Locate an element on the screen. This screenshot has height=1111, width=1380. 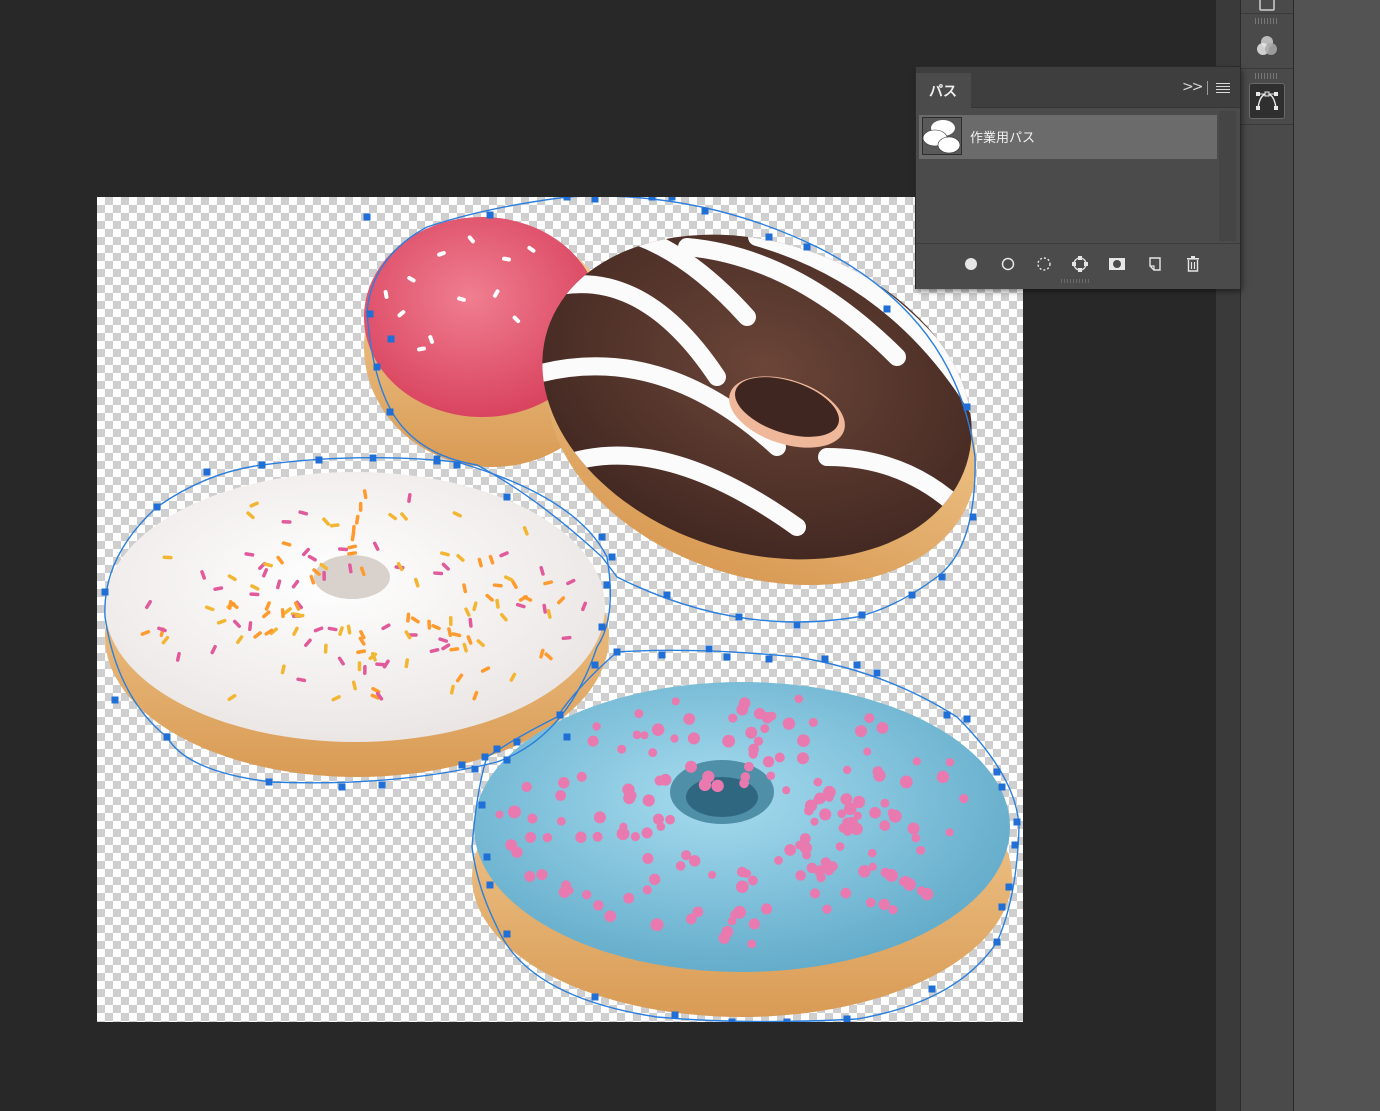
delete-path-icon is located at coordinates (1193, 264).